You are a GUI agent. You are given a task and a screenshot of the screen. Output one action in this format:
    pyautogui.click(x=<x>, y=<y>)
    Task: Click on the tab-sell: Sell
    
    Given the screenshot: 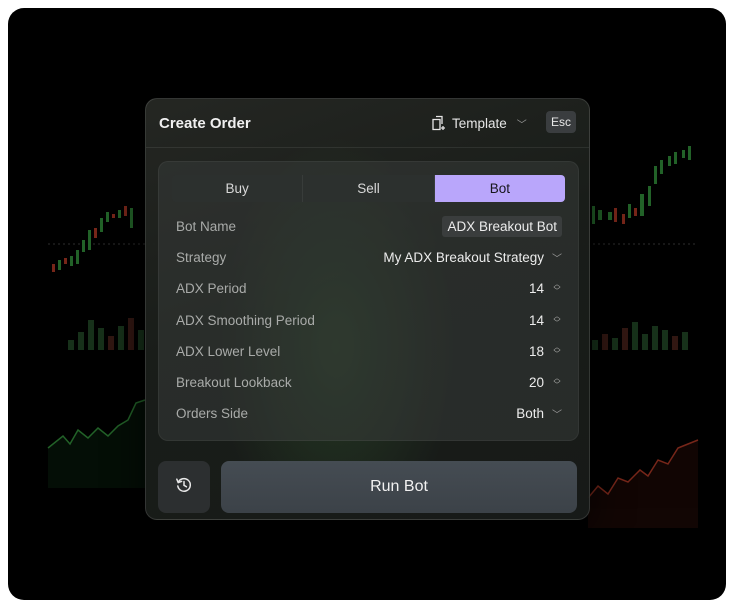 What is the action you would take?
    pyautogui.click(x=369, y=188)
    